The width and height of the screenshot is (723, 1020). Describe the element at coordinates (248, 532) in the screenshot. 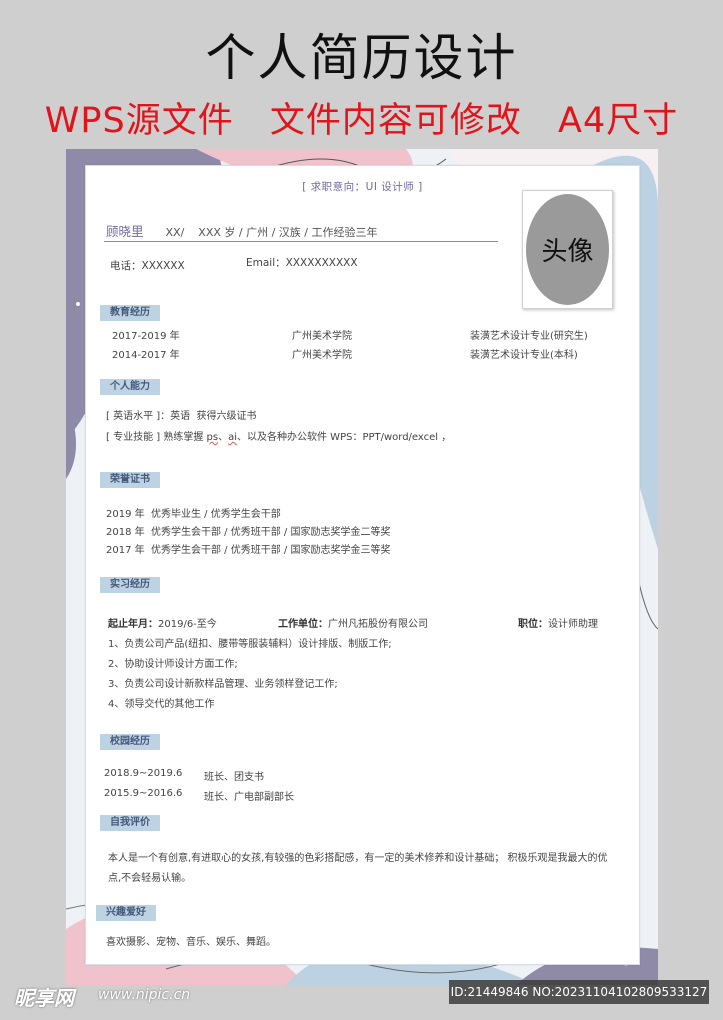

I see `honor-row: 2018 年 优秀学生会干部 / 优秀班干部 / 国家励志奖学金二等奖` at that location.